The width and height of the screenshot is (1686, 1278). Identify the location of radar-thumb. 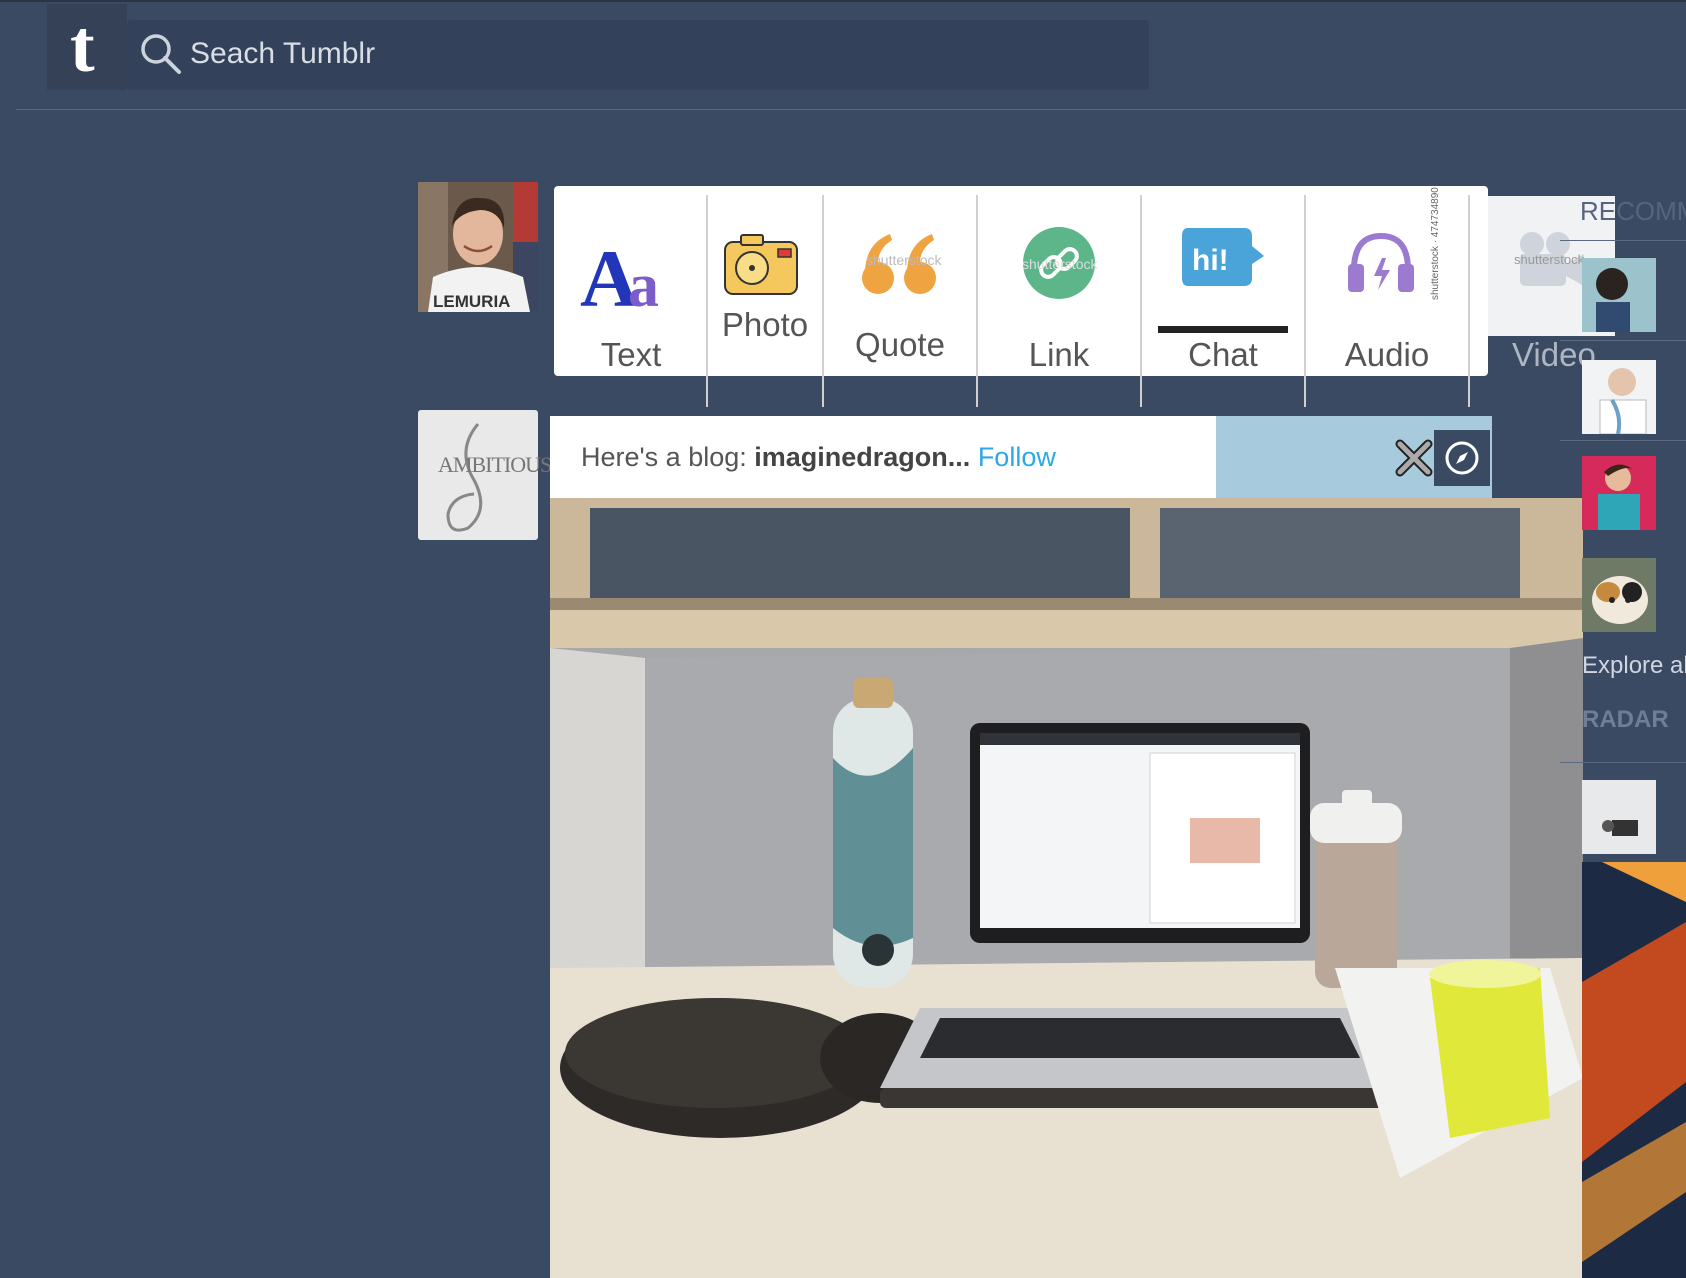
(1619, 817).